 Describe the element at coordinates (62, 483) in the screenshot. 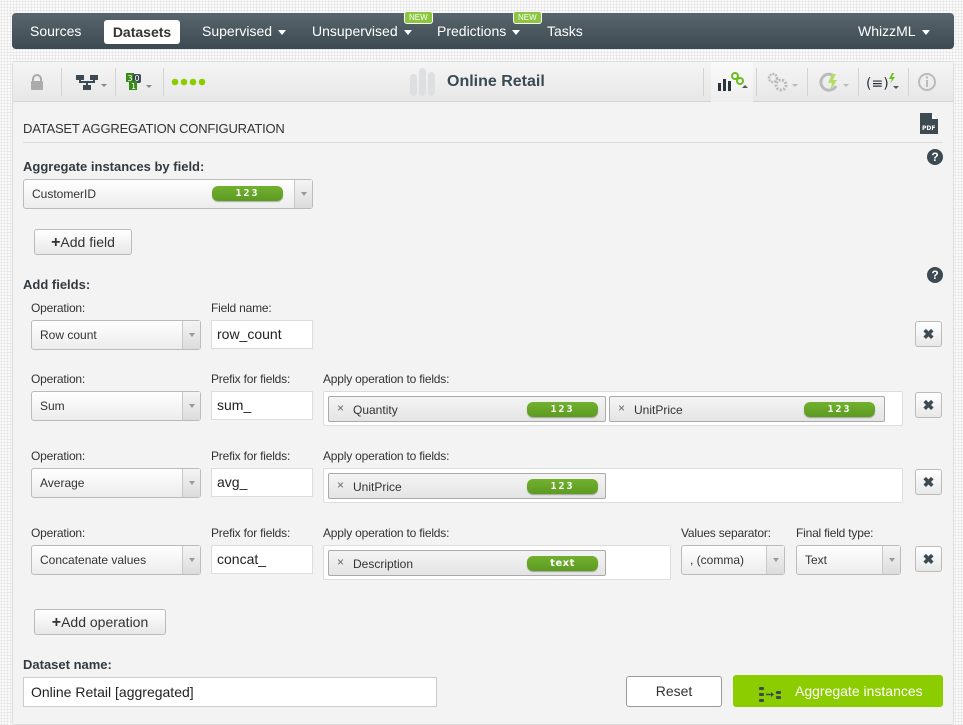

I see `operation-value: Average` at that location.